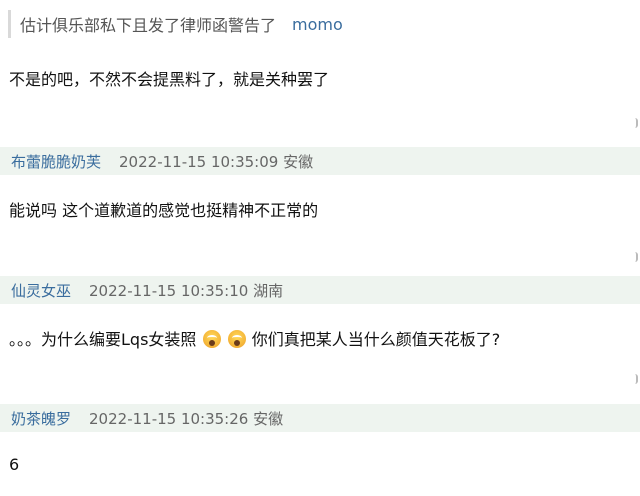 The width and height of the screenshot is (640, 496). What do you see at coordinates (186, 290) in the screenshot?
I see `comment-timestamp-location: 2022-11-15 10:35:10 湖南` at bounding box center [186, 290].